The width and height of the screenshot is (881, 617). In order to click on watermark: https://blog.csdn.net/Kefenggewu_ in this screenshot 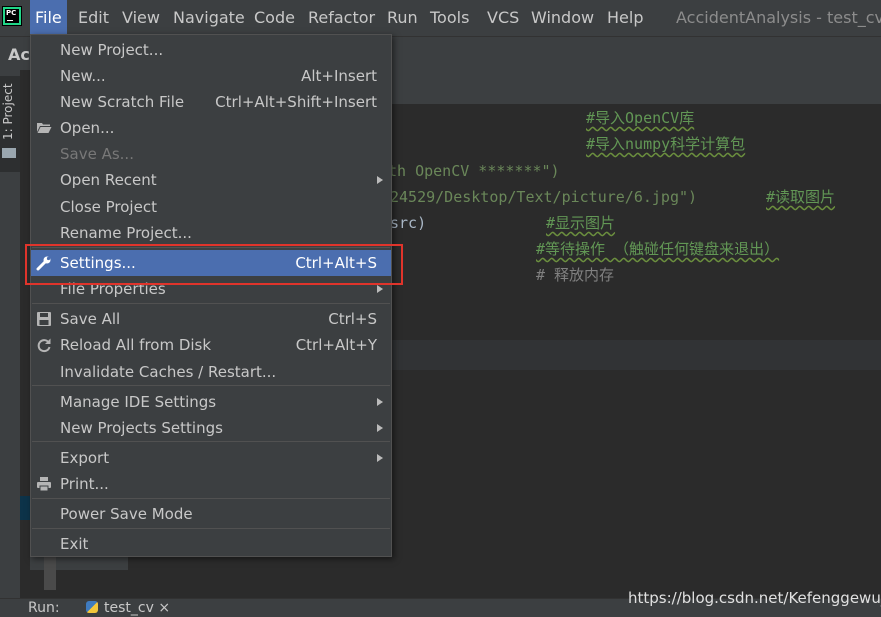, I will do `click(754, 598)`.